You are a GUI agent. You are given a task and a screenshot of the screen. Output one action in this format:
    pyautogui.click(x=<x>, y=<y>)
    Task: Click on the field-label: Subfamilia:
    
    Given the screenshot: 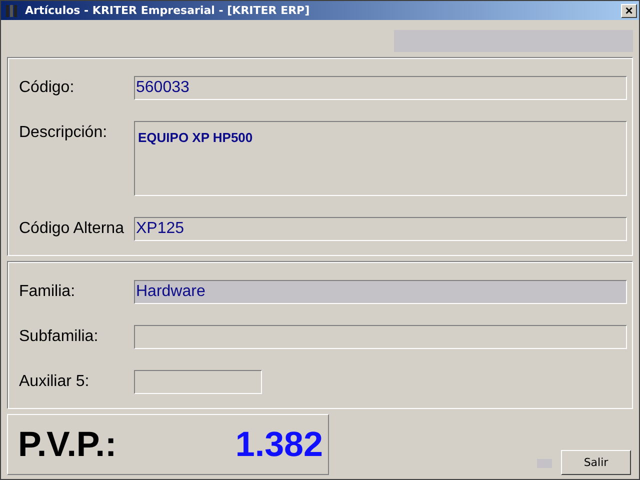 What is the action you would take?
    pyautogui.click(x=59, y=336)
    